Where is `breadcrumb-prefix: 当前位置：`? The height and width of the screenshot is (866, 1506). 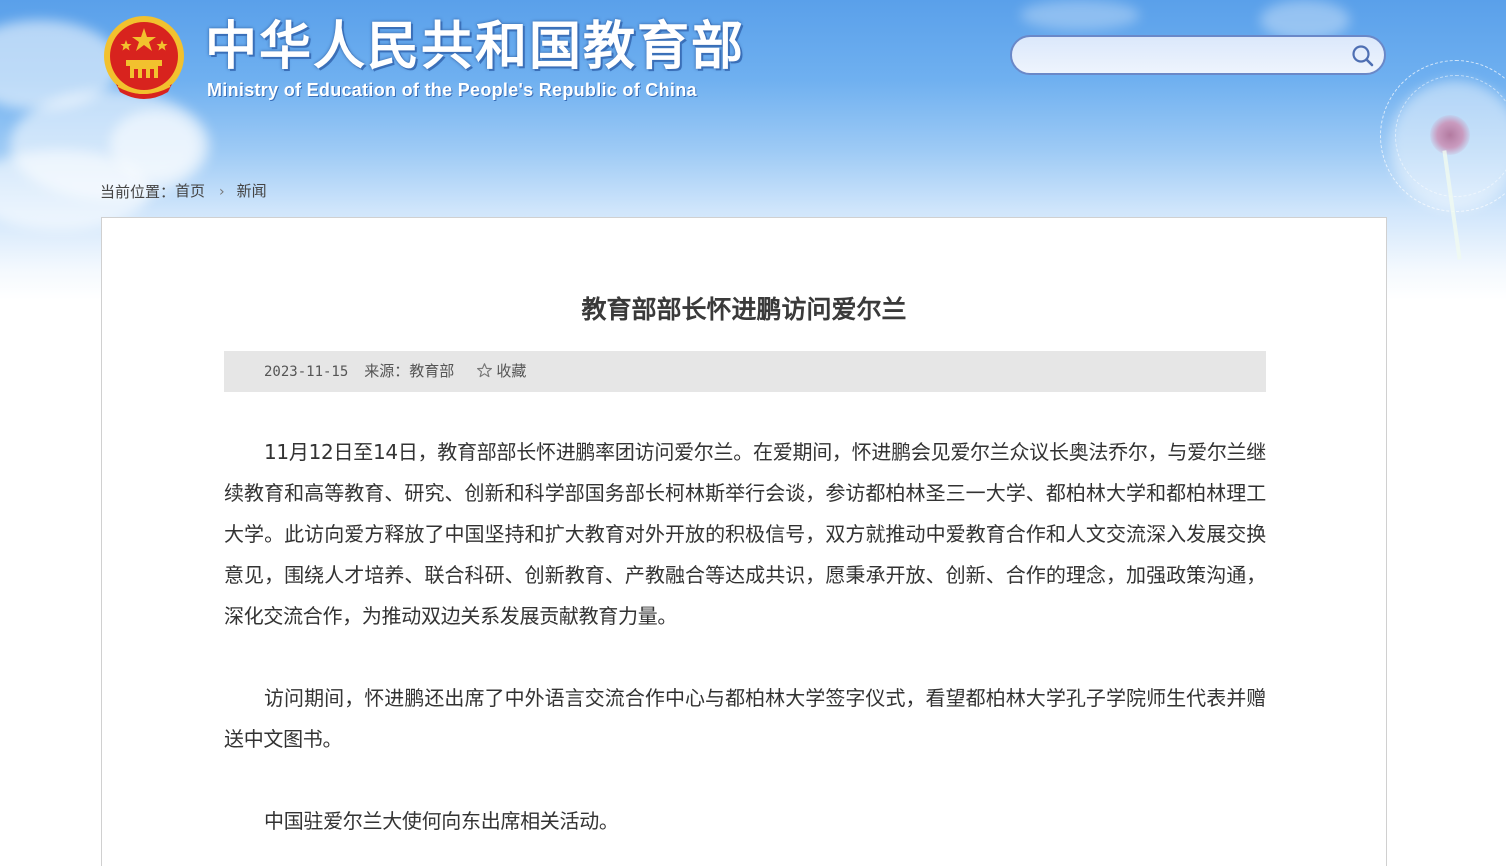 breadcrumb-prefix: 当前位置： is located at coordinates (138, 192).